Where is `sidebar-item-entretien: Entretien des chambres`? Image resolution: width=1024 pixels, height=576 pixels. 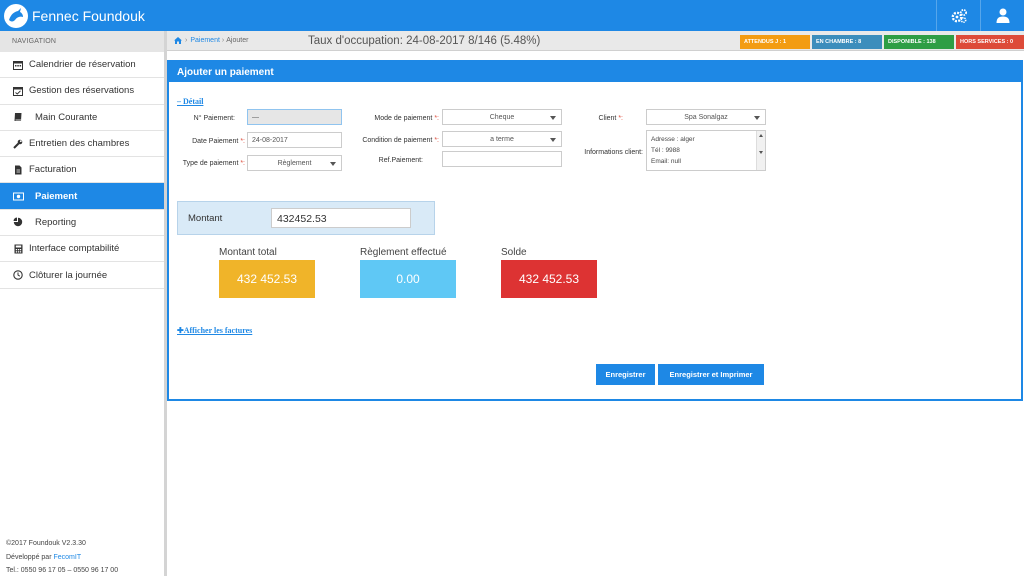 sidebar-item-entretien: Entretien des chambres is located at coordinates (82, 144).